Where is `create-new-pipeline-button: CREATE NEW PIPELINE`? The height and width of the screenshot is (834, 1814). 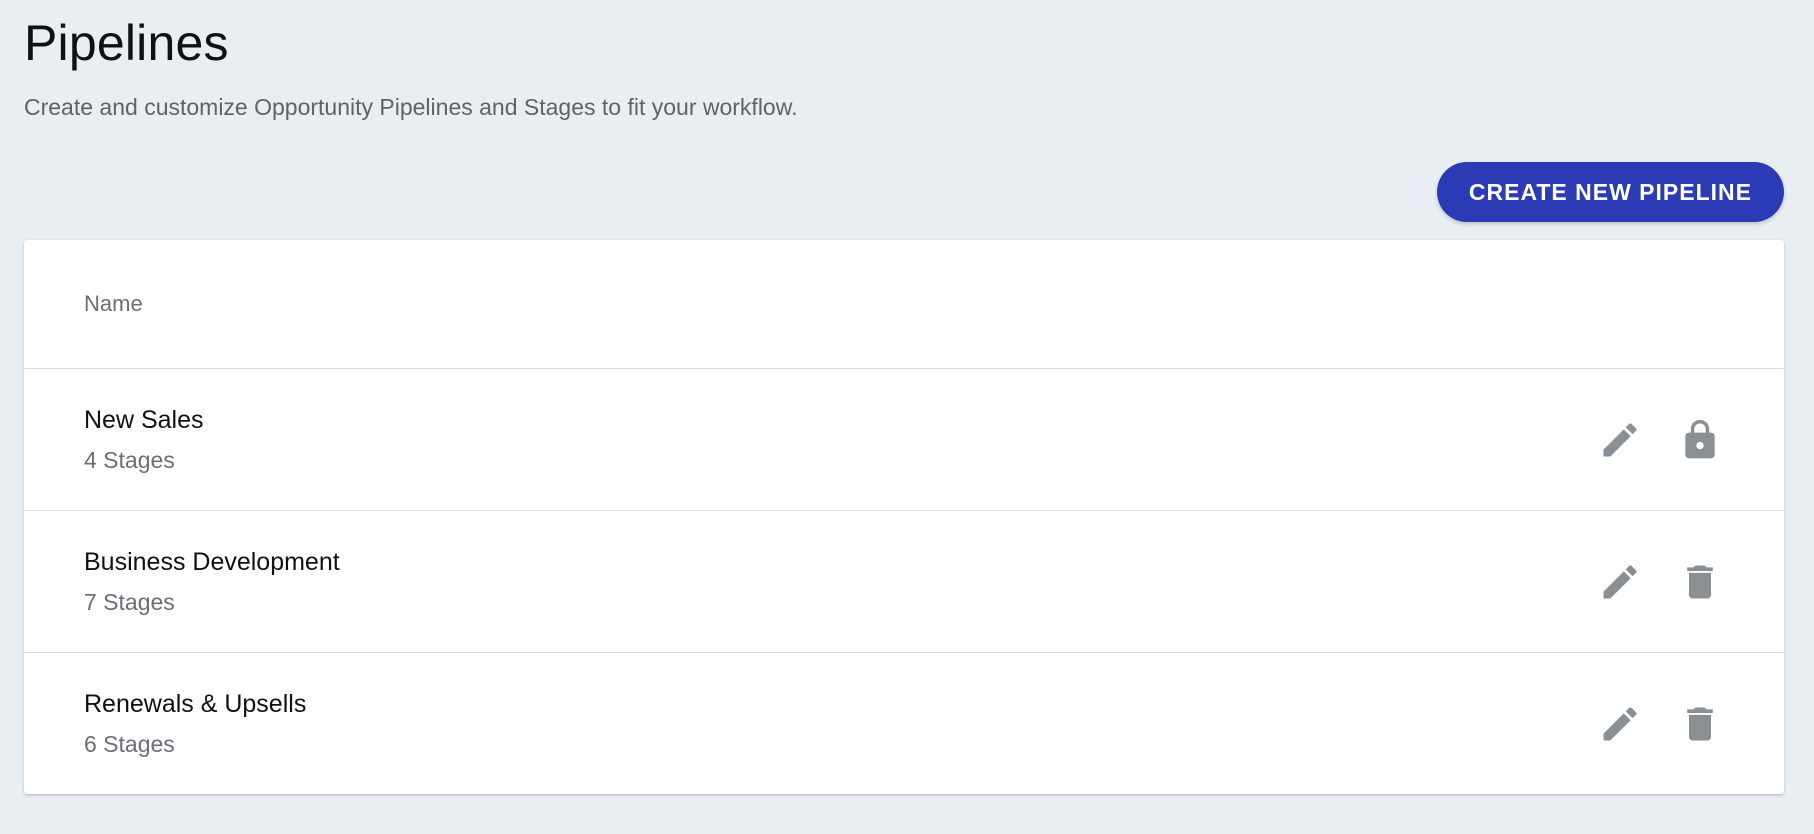 create-new-pipeline-button: CREATE NEW PIPELINE is located at coordinates (1610, 192).